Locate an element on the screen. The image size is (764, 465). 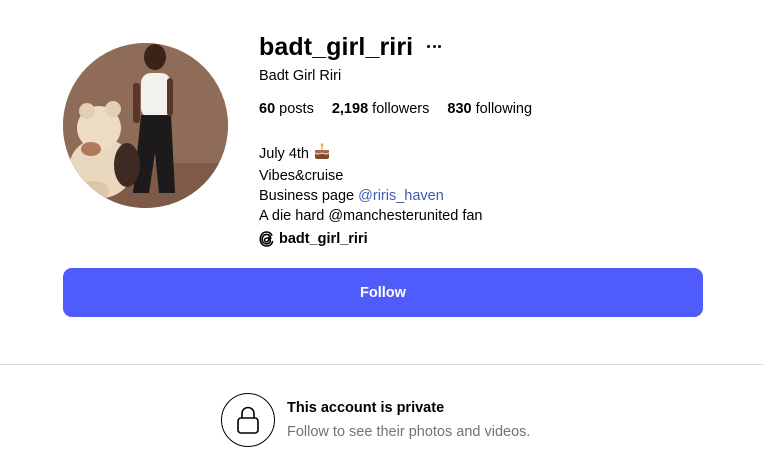
threads-link: badt_girl_riri is located at coordinates (371, 239).